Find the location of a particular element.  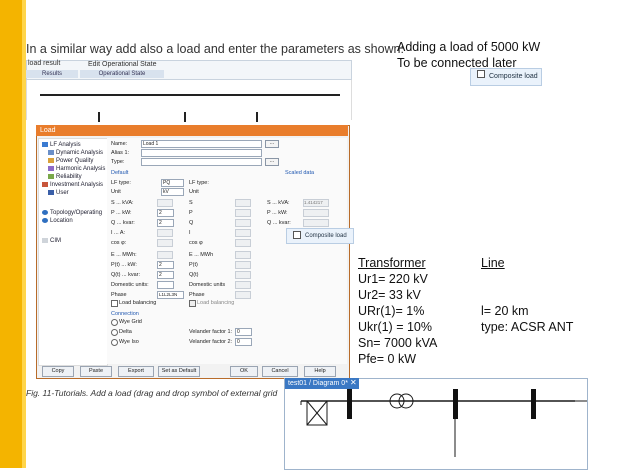

set-as-default-button: Set as Default is located at coordinates (179, 371).